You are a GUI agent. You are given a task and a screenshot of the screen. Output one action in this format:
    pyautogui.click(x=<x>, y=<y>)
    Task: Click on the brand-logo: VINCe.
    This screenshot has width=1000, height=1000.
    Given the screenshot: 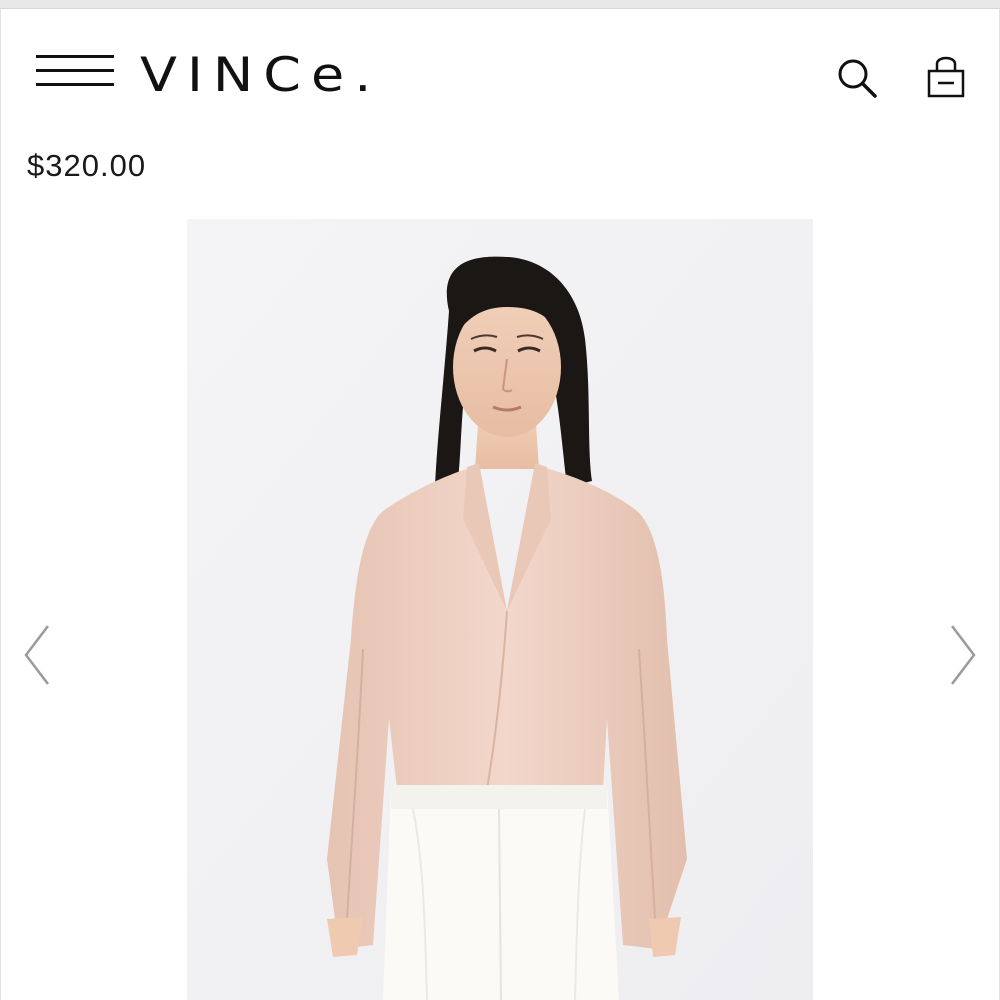 What is the action you would take?
    pyautogui.click(x=260, y=75)
    